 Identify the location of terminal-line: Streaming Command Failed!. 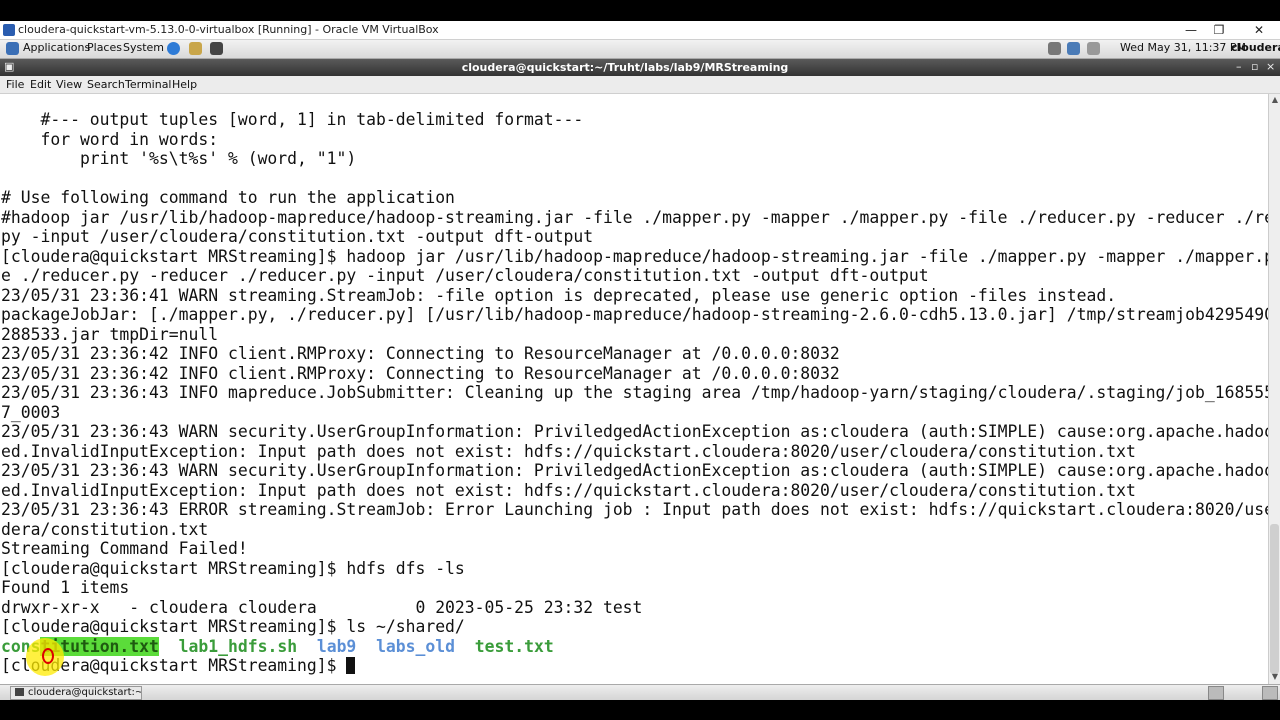
(124, 548).